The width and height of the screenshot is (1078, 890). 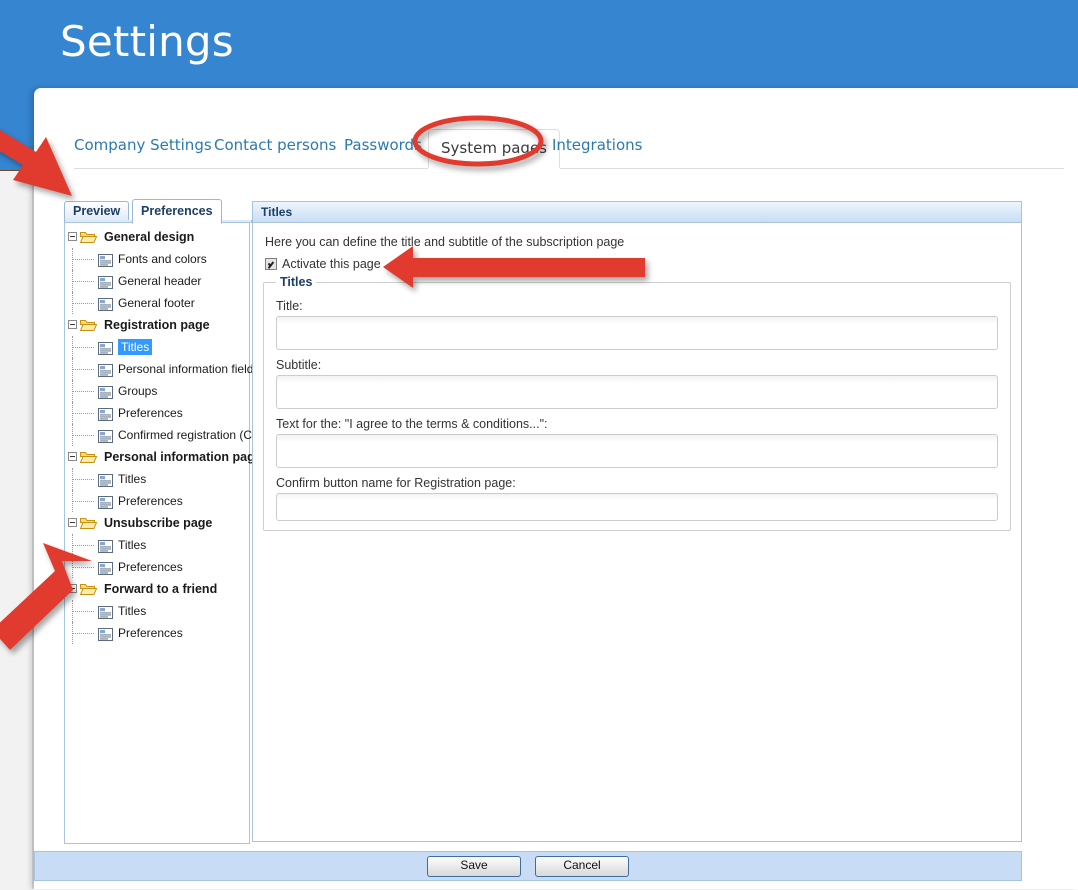 I want to click on terms-text-input, so click(x=637, y=451).